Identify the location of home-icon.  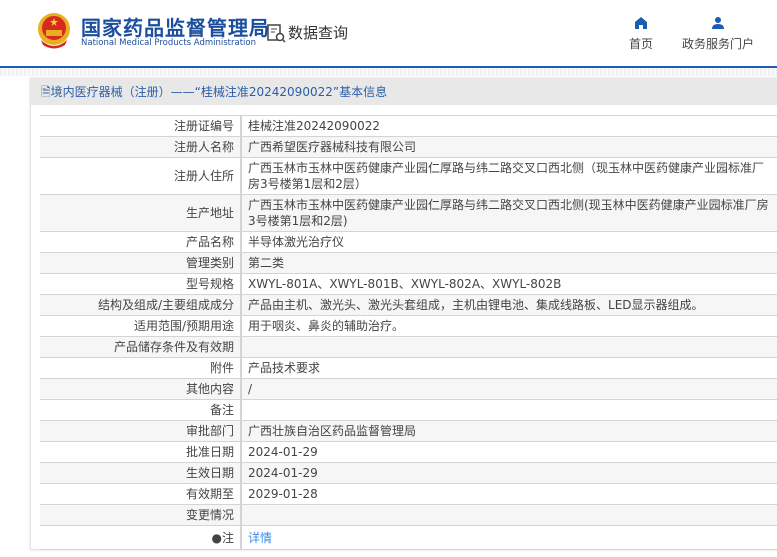
(641, 23).